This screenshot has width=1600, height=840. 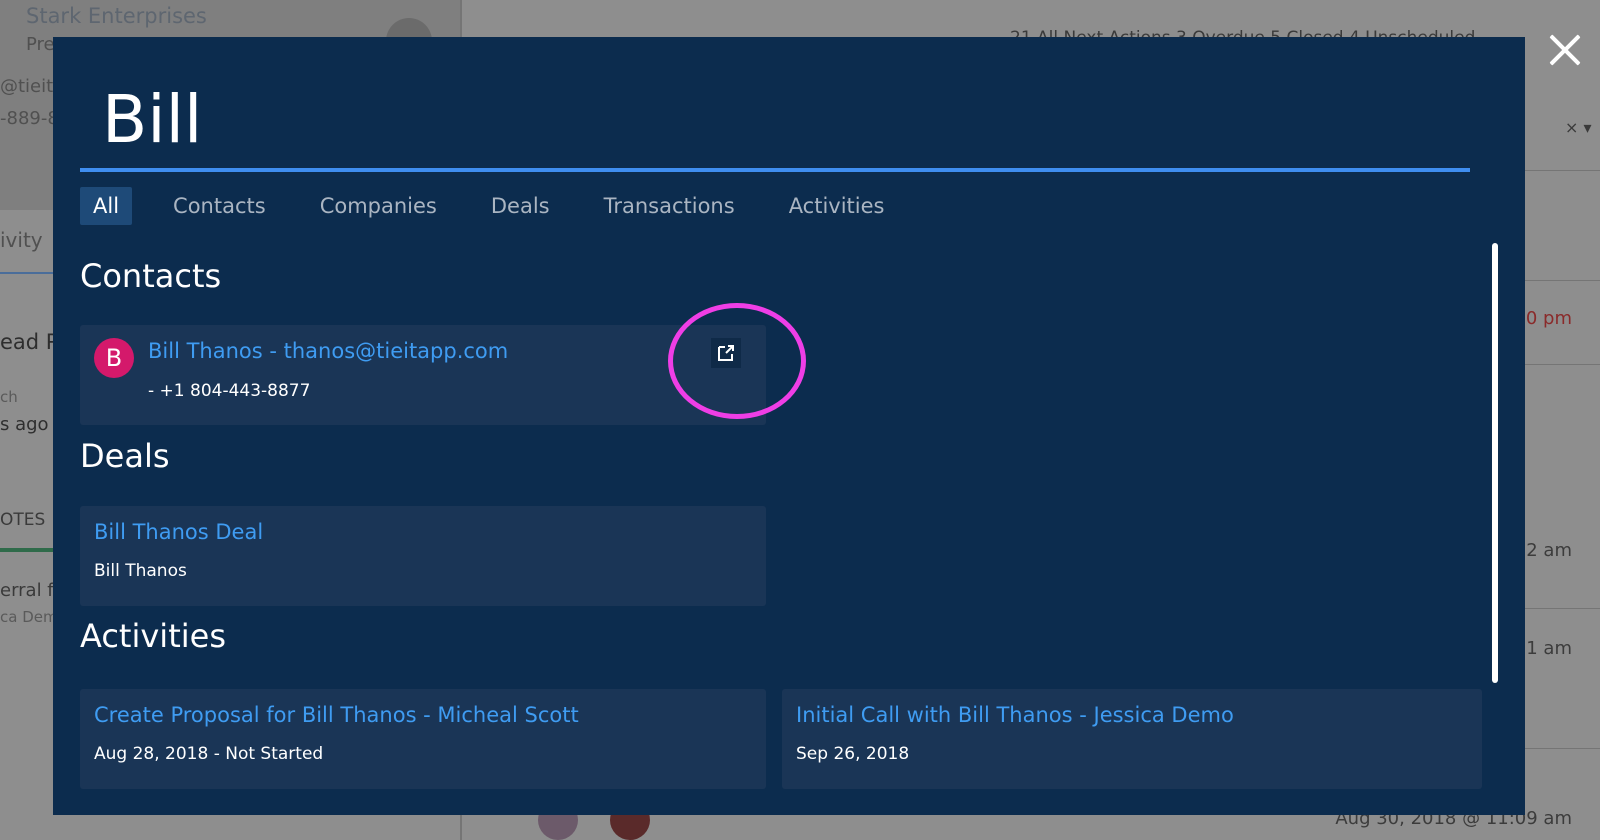 I want to click on search-underline, so click(x=775, y=170).